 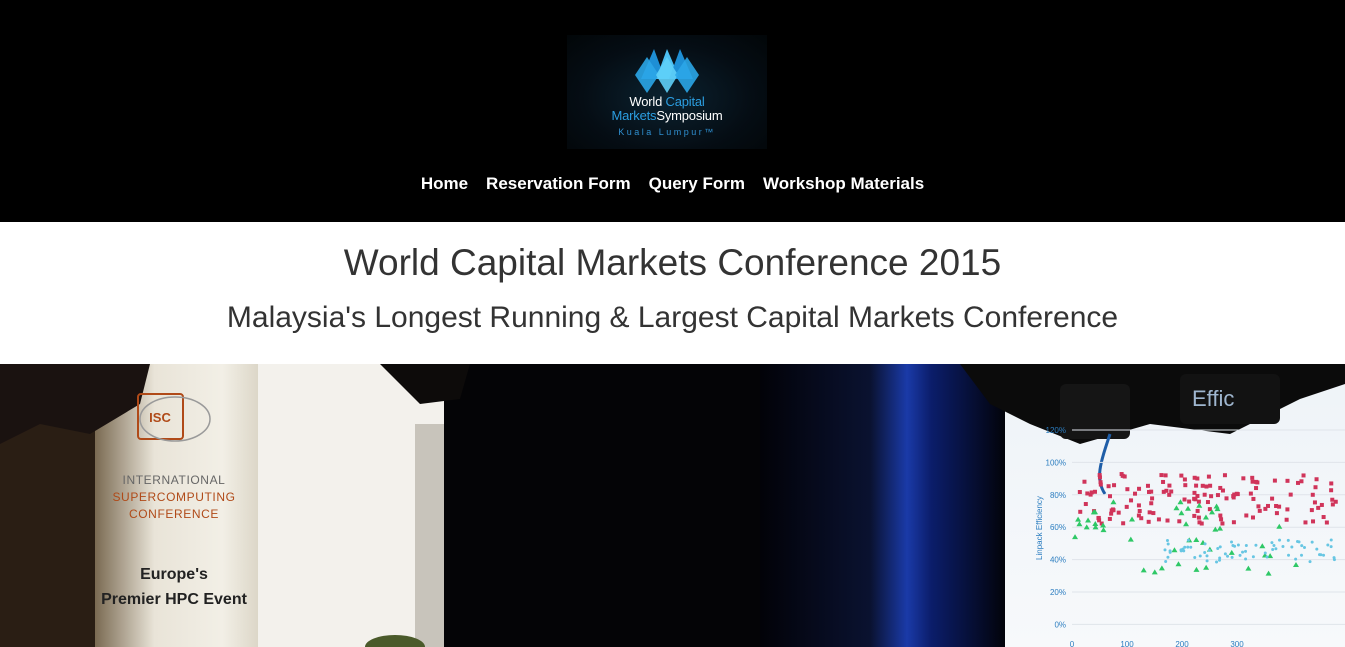 What do you see at coordinates (1039, 528) in the screenshot?
I see `screen-ylabel: Linpack Efficiency` at bounding box center [1039, 528].